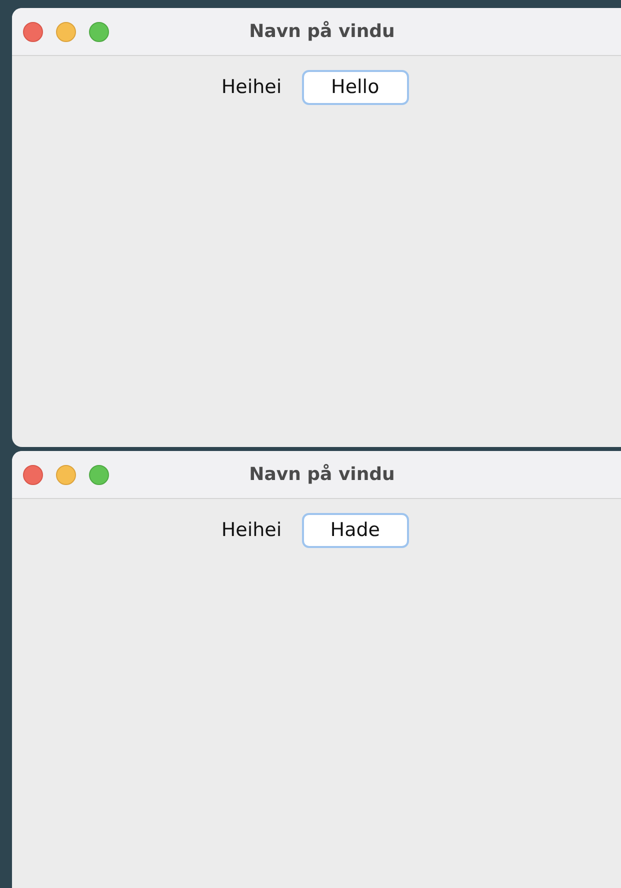 The image size is (621, 888). I want to click on push-button: Hade, so click(355, 530).